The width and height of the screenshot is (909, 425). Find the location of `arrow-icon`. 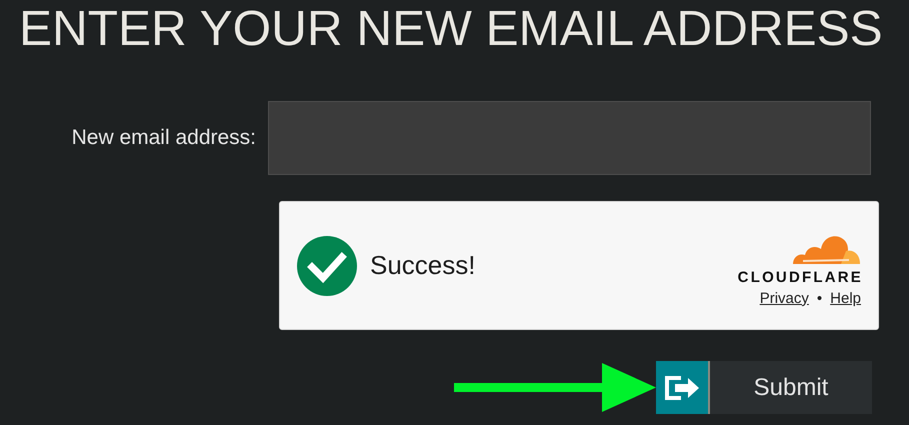

arrow-icon is located at coordinates (555, 387).